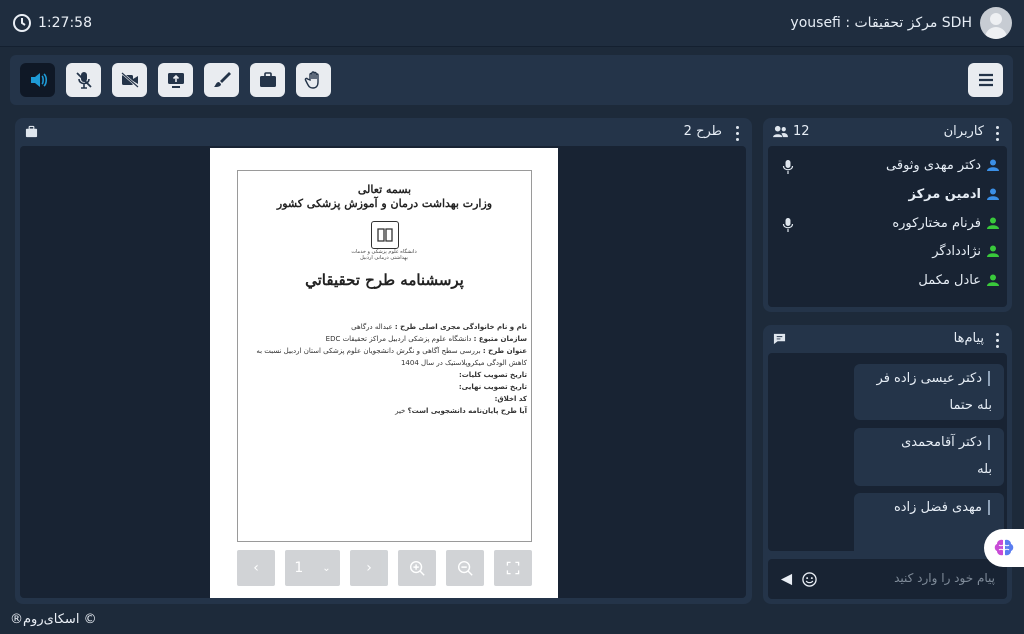  I want to click on next-page-button: ›, so click(369, 568).